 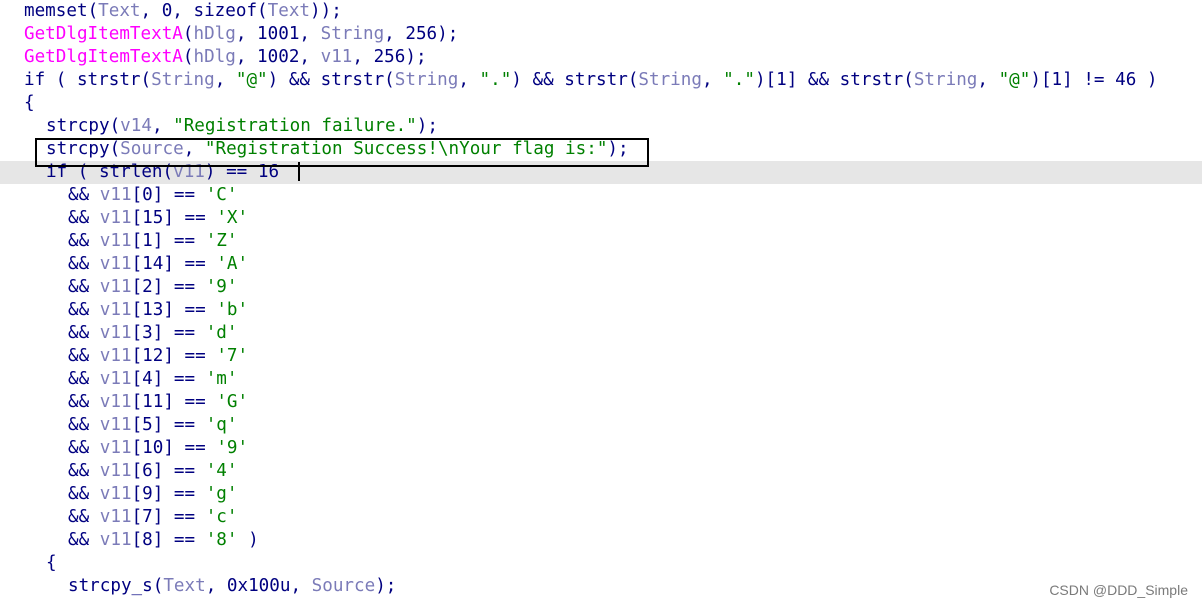 I want to click on code-token-op: );, so click(x=618, y=149).